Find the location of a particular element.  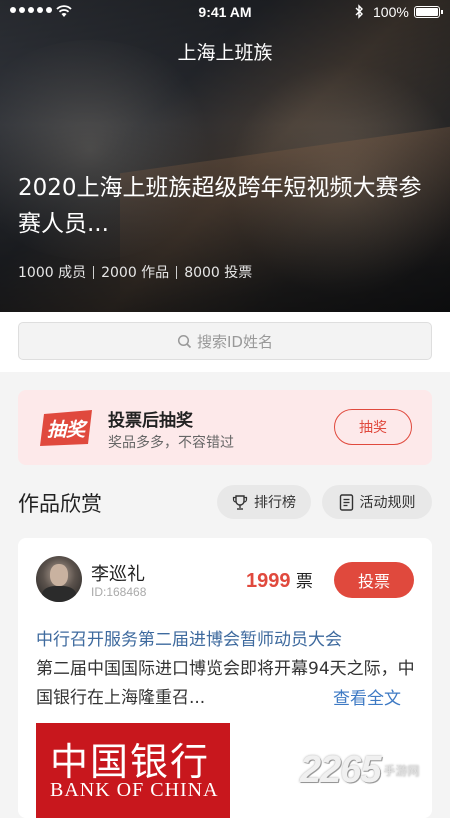

lottery-title: 投票后抽奖 is located at coordinates (150, 421).